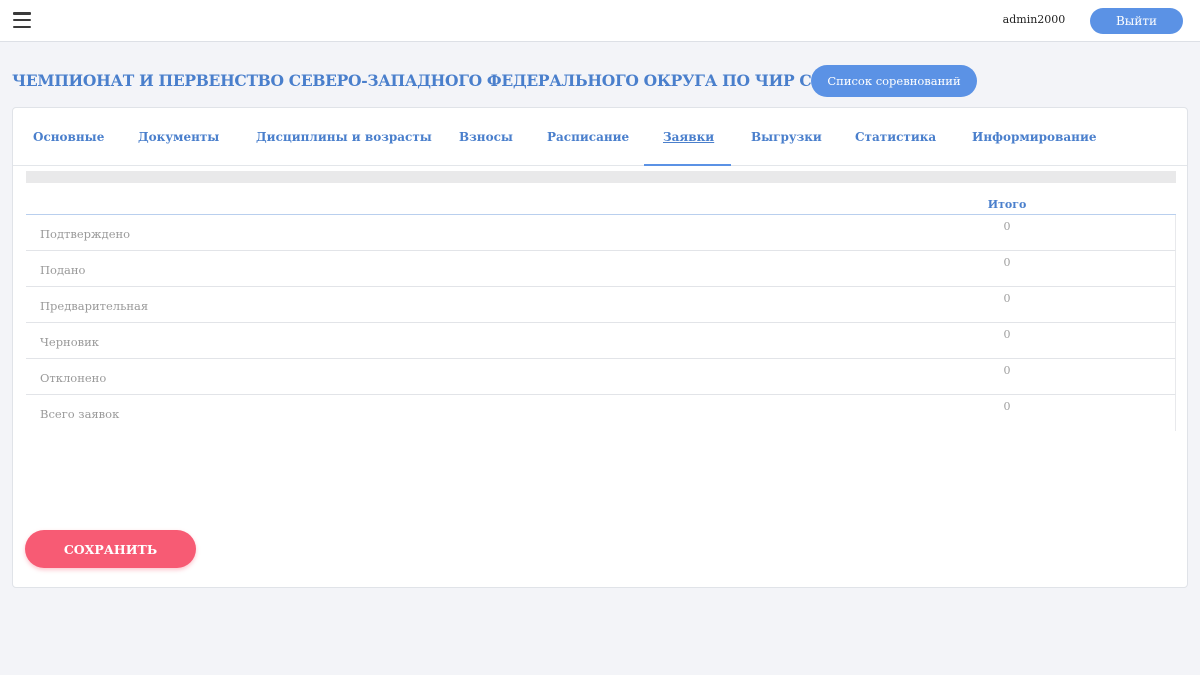 Image resolution: width=1200 pixels, height=675 pixels. Describe the element at coordinates (895, 137) in the screenshot. I see `tab-statistics: Статистика` at that location.